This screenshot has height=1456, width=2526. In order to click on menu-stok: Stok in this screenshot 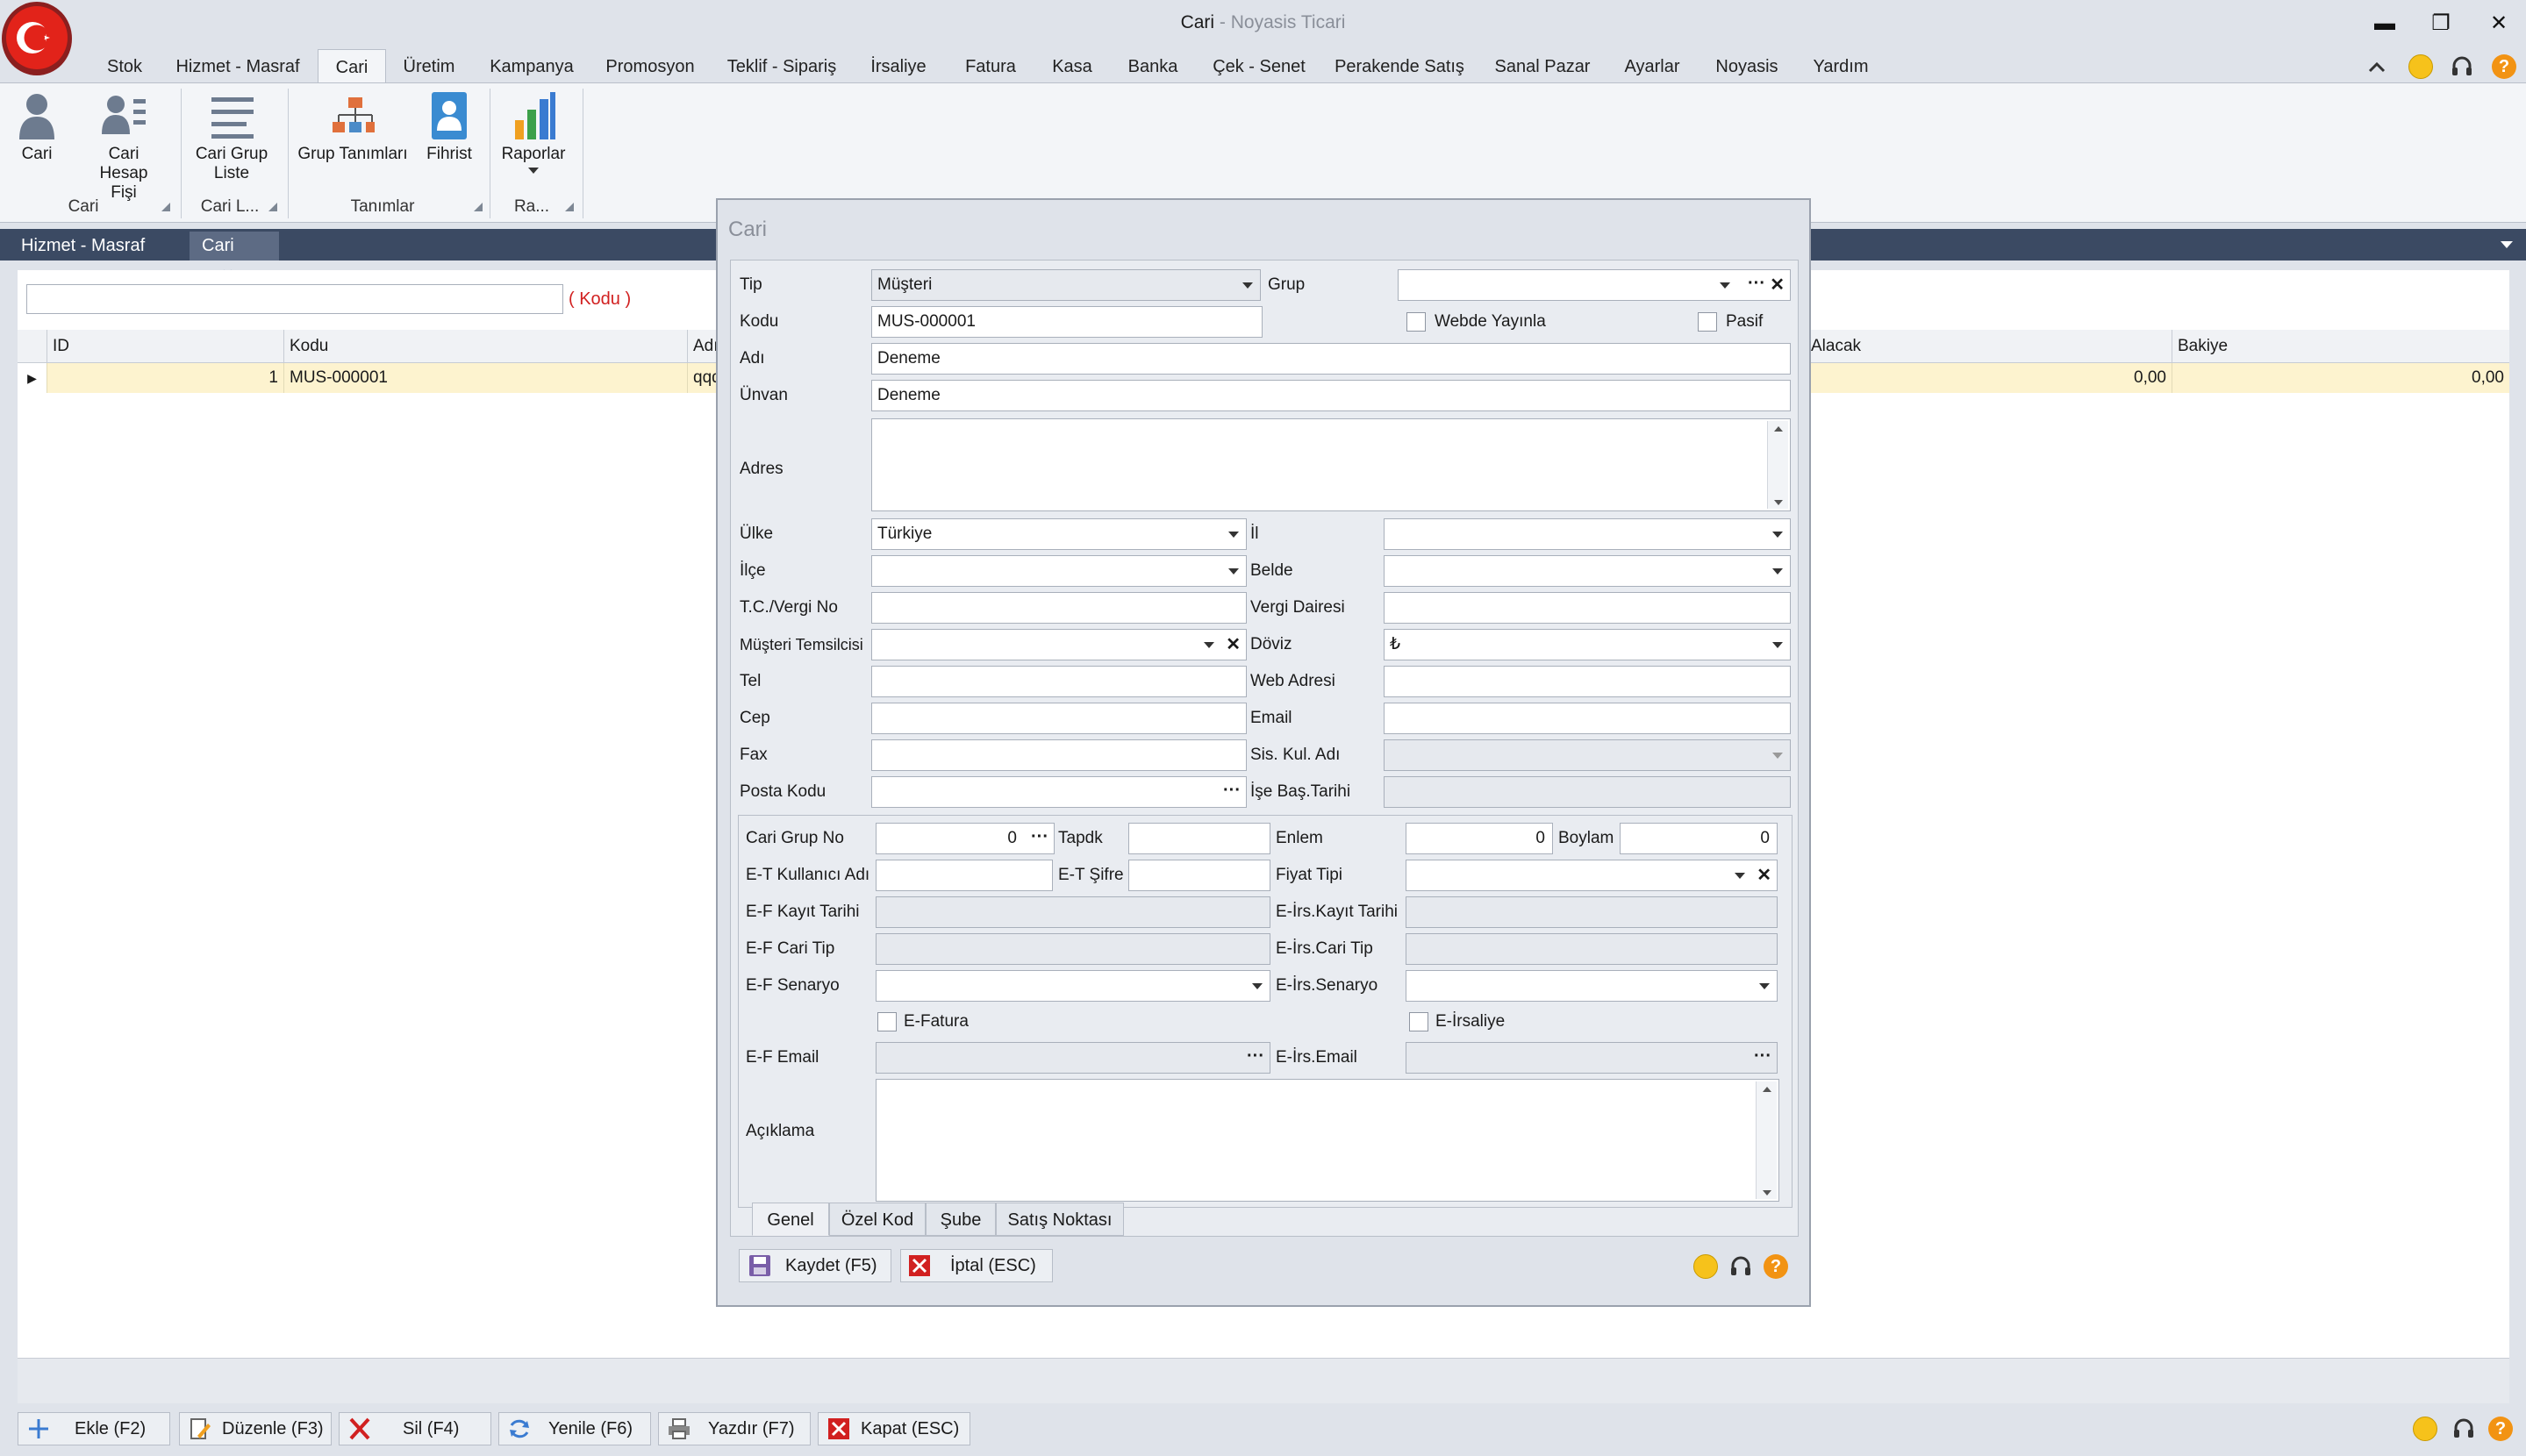, I will do `click(125, 66)`.